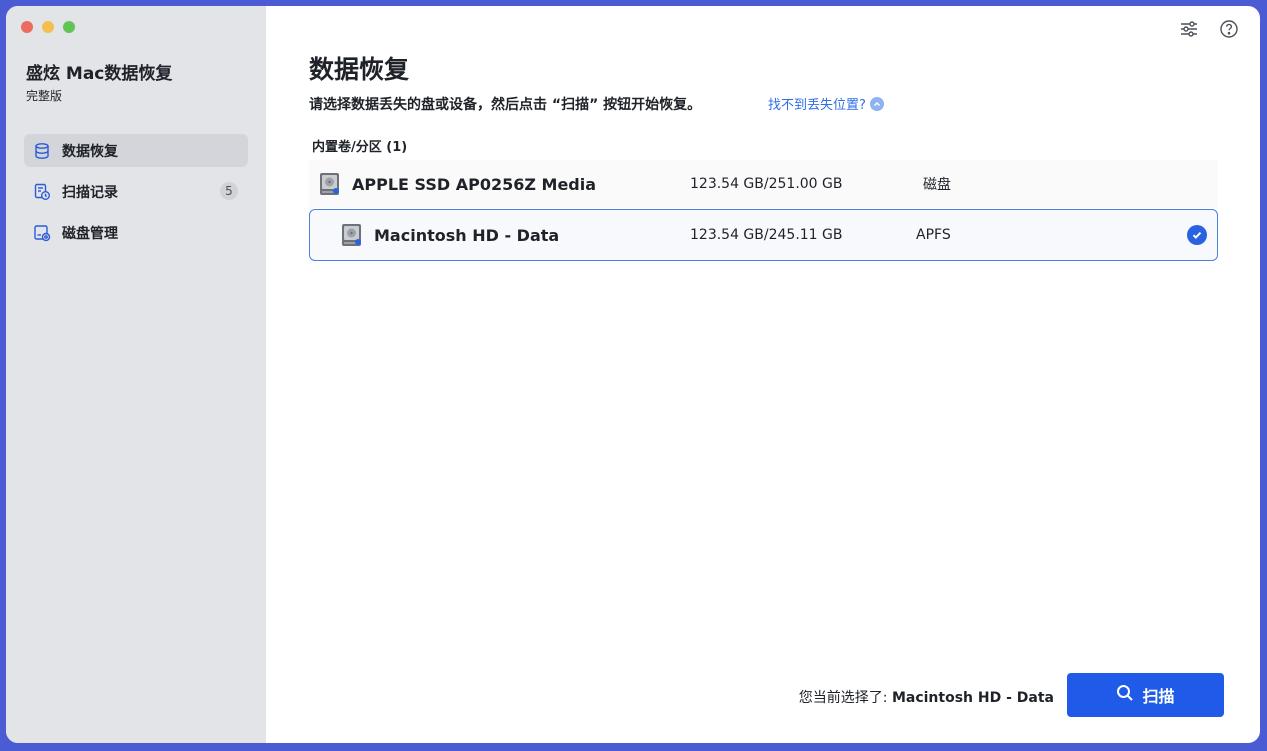 The width and height of the screenshot is (1267, 751). I want to click on history-count-badge: 5, so click(229, 191).